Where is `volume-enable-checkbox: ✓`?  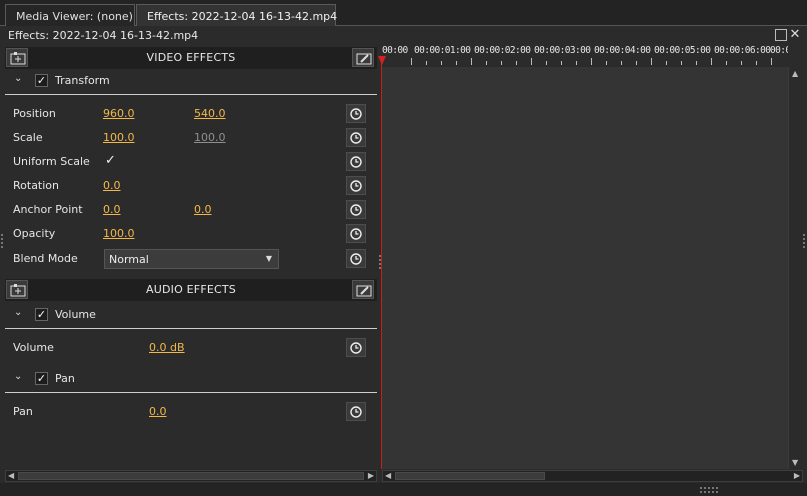
volume-enable-checkbox: ✓ is located at coordinates (41, 314).